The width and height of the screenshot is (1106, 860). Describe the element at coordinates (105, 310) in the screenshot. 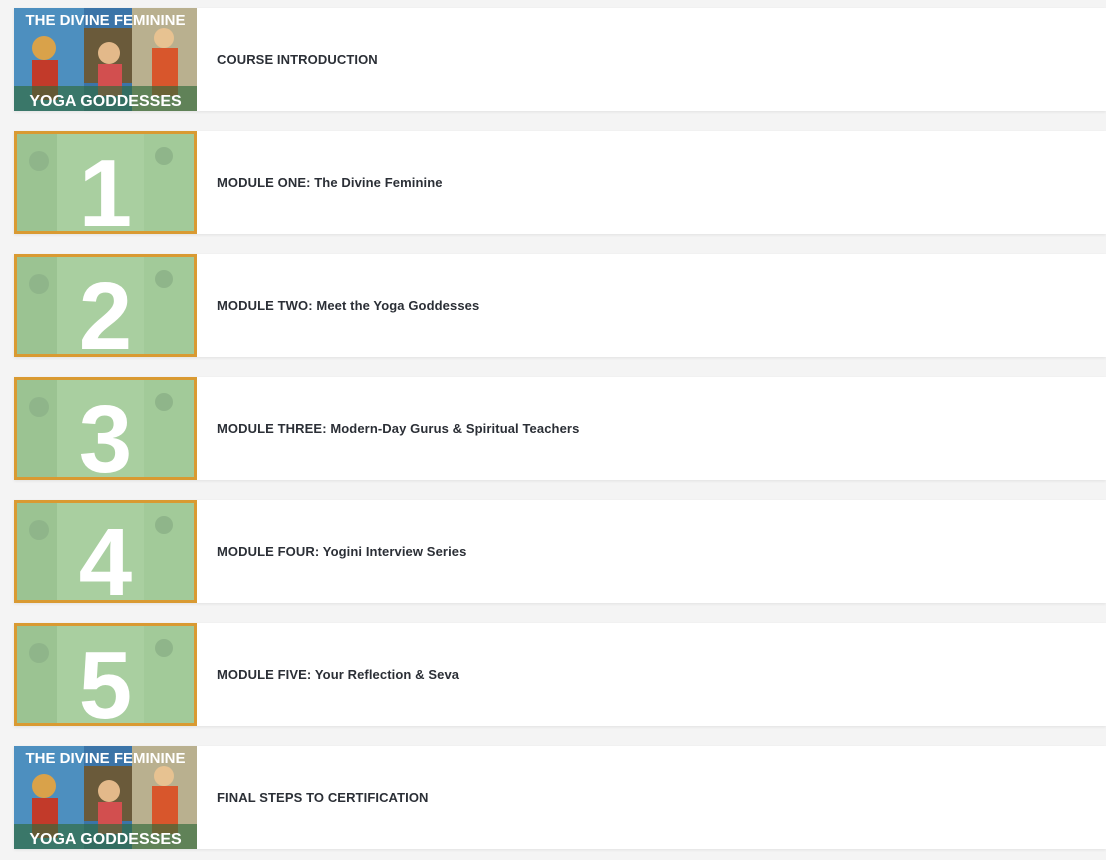

I see `module-number: 2` at that location.